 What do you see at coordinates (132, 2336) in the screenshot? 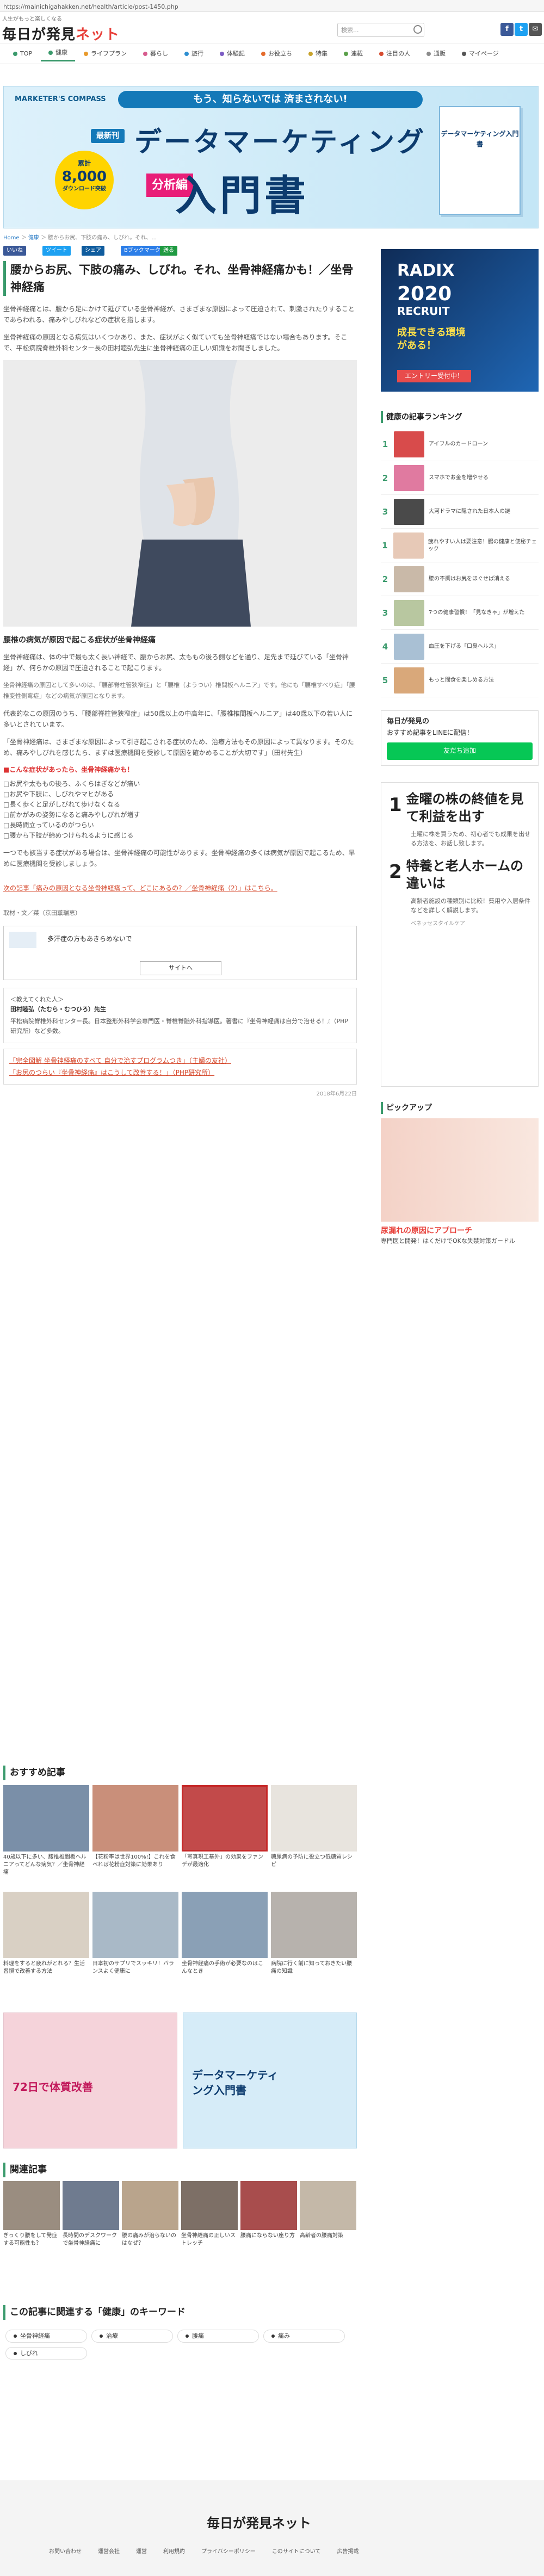
I see `keyword-tag: 治療` at bounding box center [132, 2336].